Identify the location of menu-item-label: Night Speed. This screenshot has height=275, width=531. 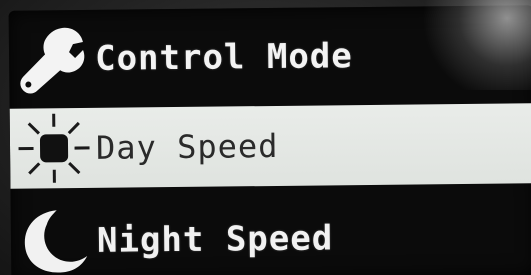
(215, 239).